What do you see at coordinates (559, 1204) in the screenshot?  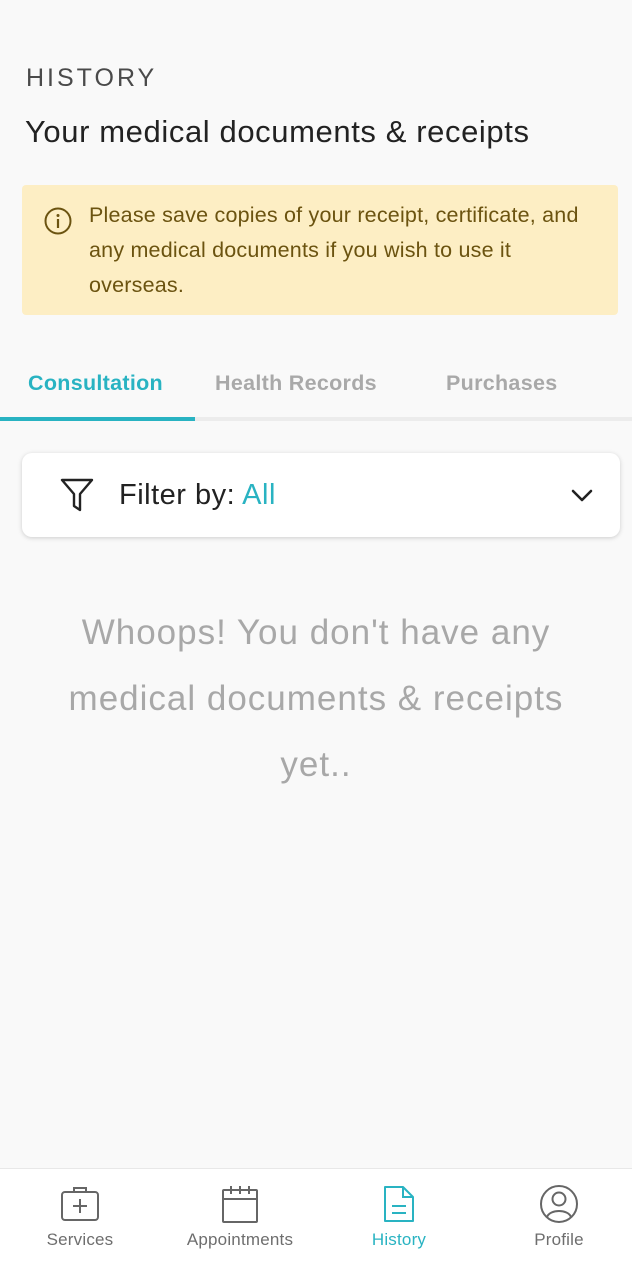 I see `user-circle-icon` at bounding box center [559, 1204].